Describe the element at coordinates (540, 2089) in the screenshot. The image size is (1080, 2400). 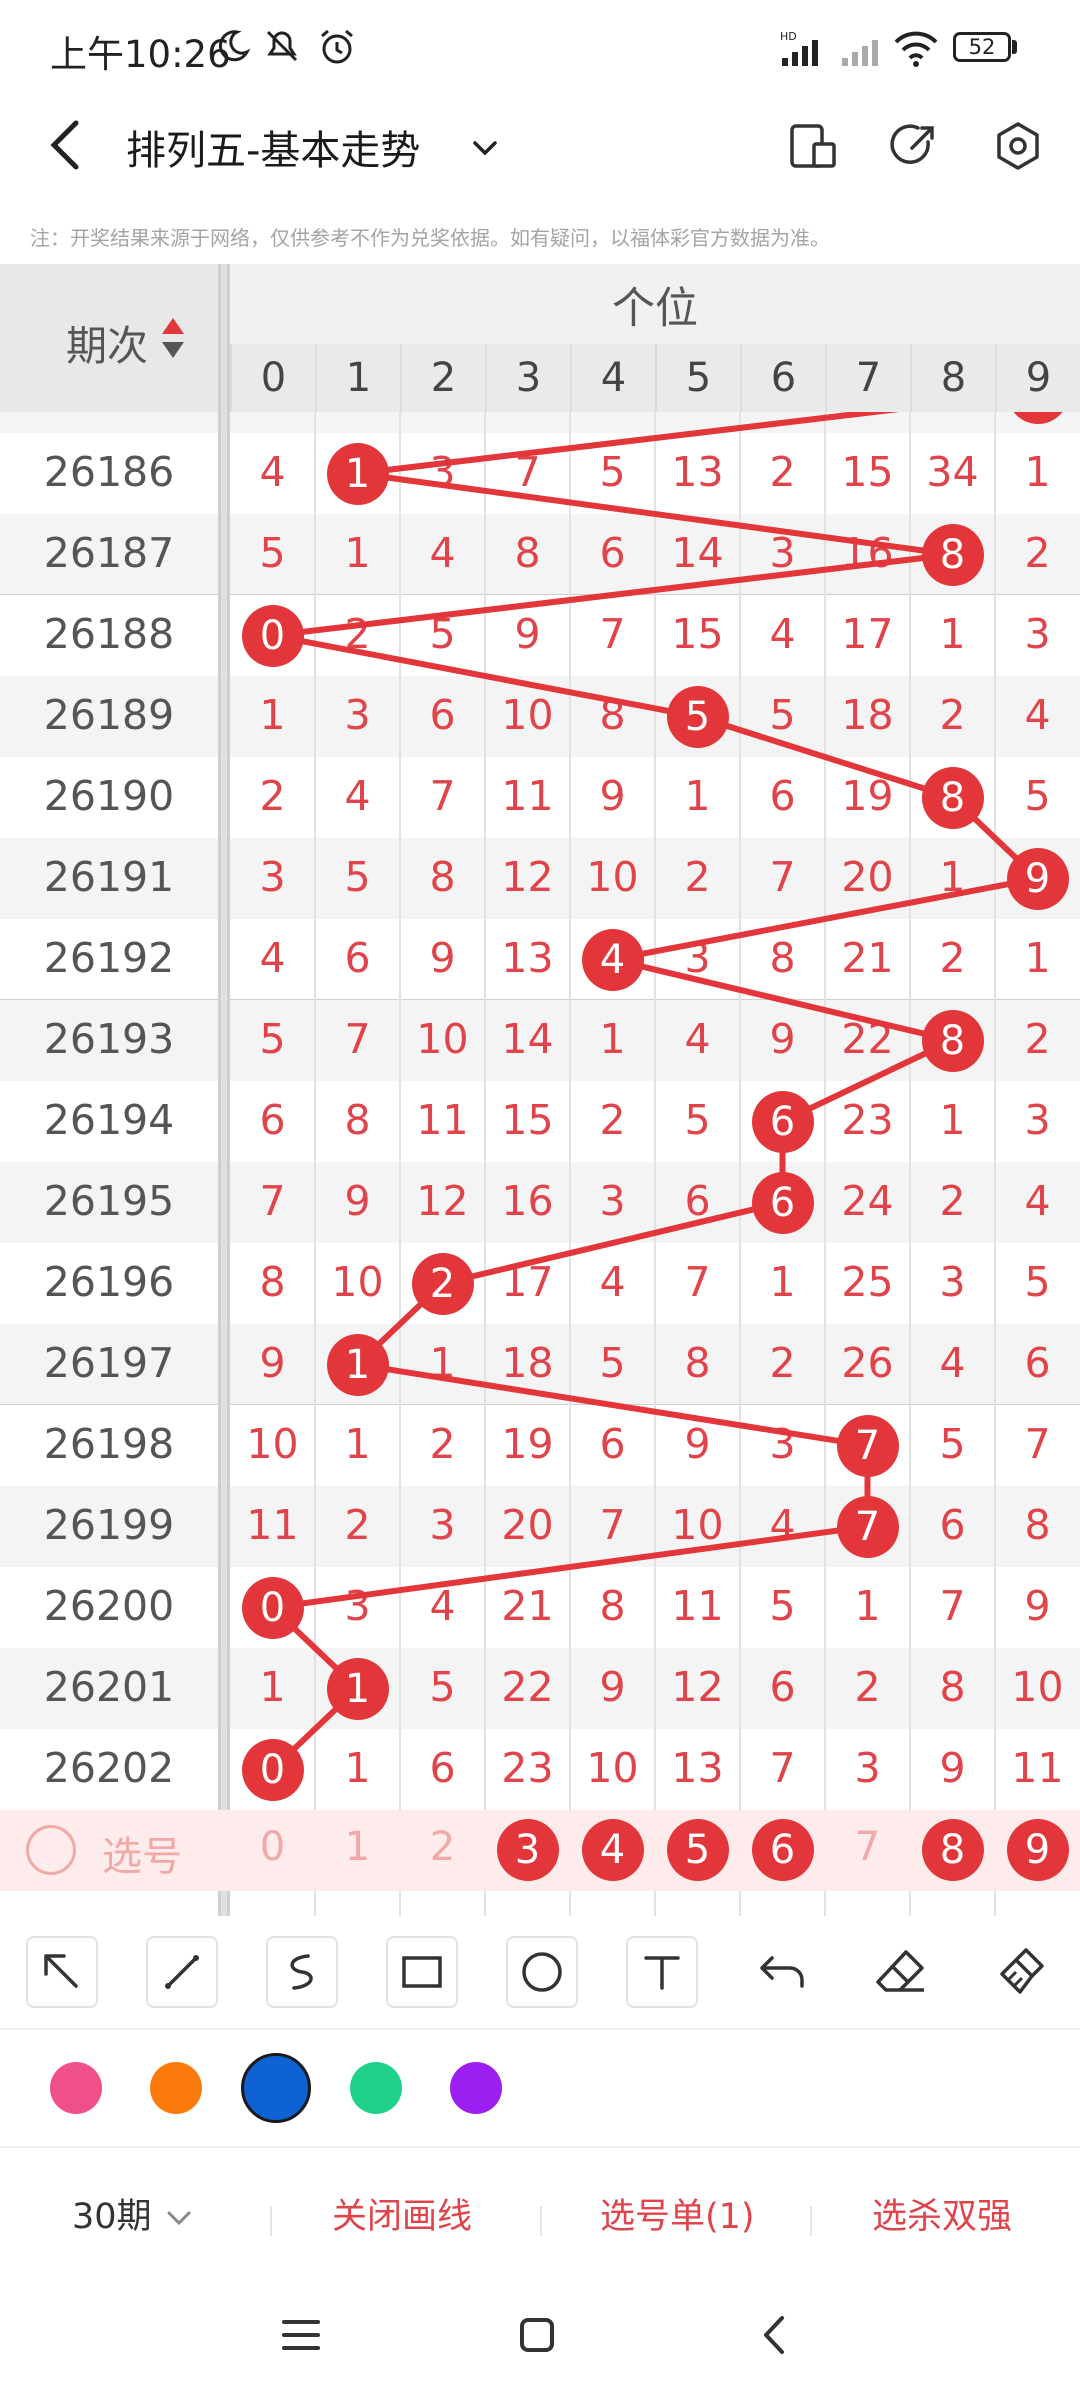
I see `color-palette` at that location.